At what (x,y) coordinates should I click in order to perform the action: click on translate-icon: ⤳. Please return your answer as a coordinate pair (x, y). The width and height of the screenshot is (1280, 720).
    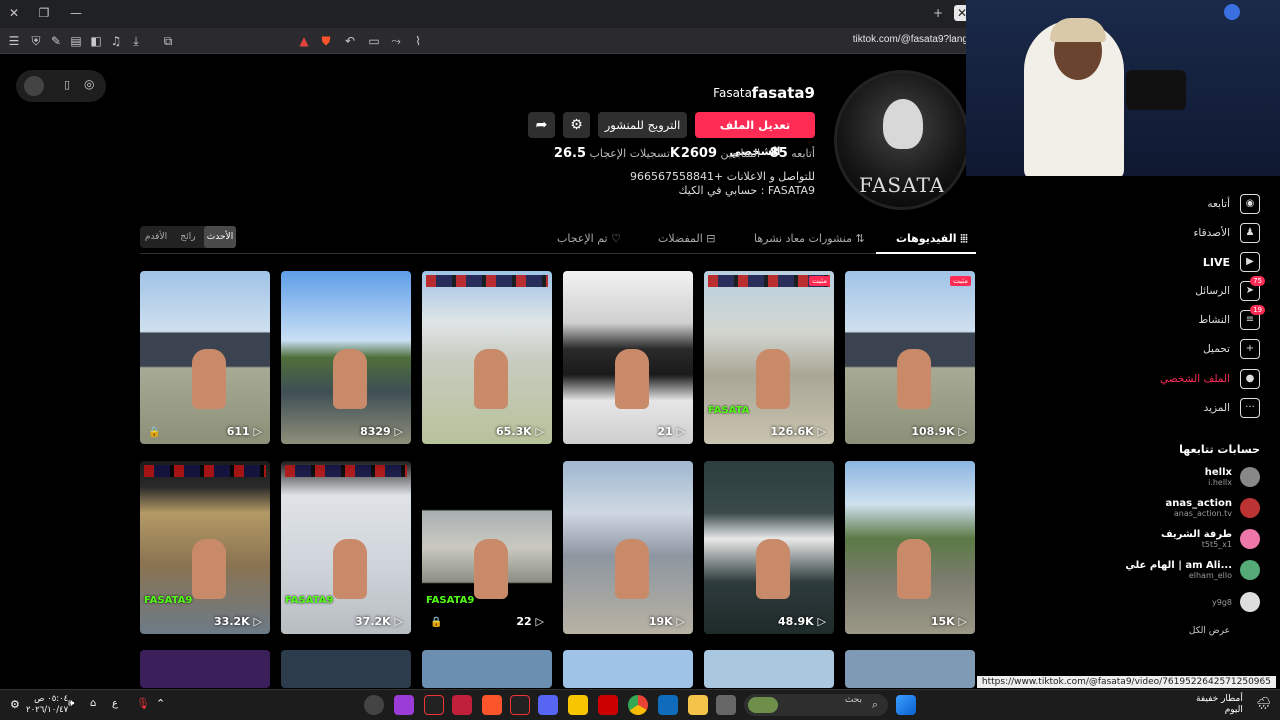
    Looking at the image, I should click on (396, 41).